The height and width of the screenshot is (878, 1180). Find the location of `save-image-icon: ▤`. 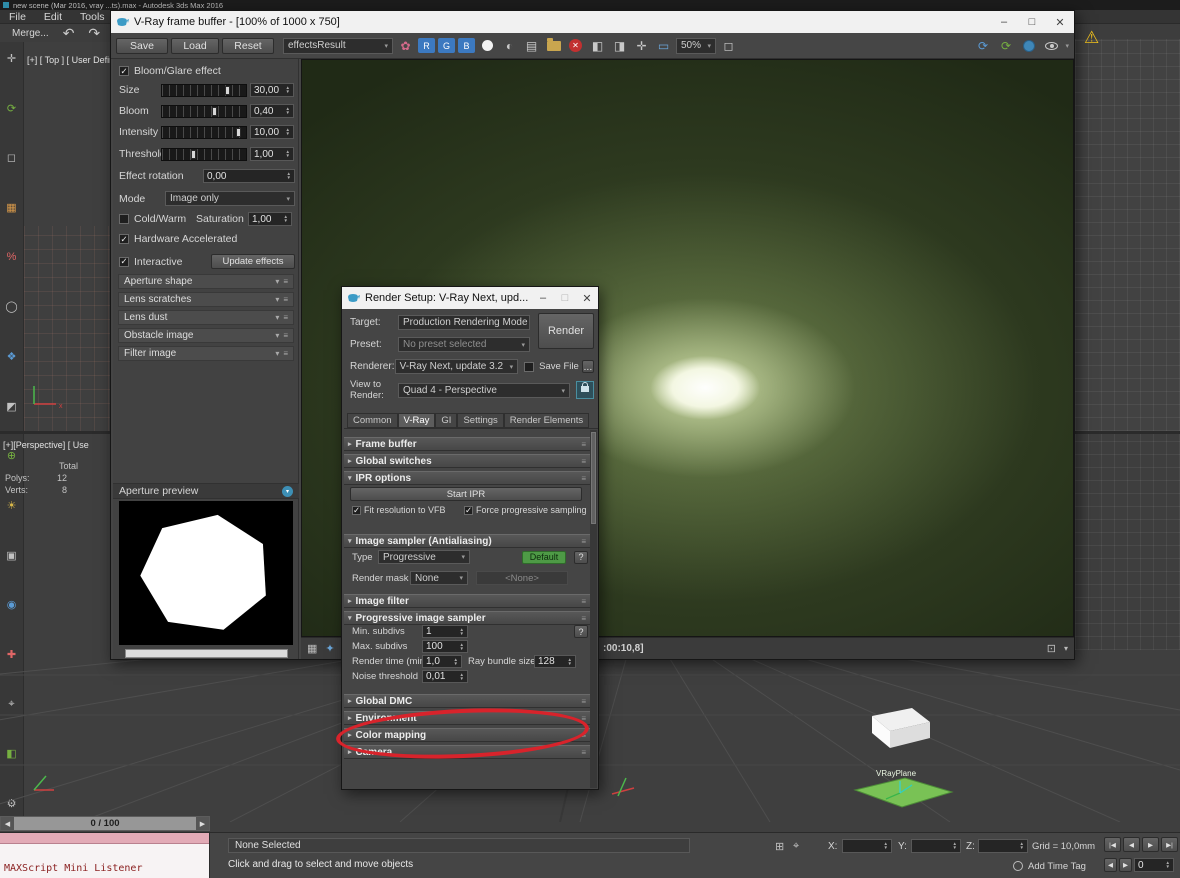

save-image-icon: ▤ is located at coordinates (531, 45).